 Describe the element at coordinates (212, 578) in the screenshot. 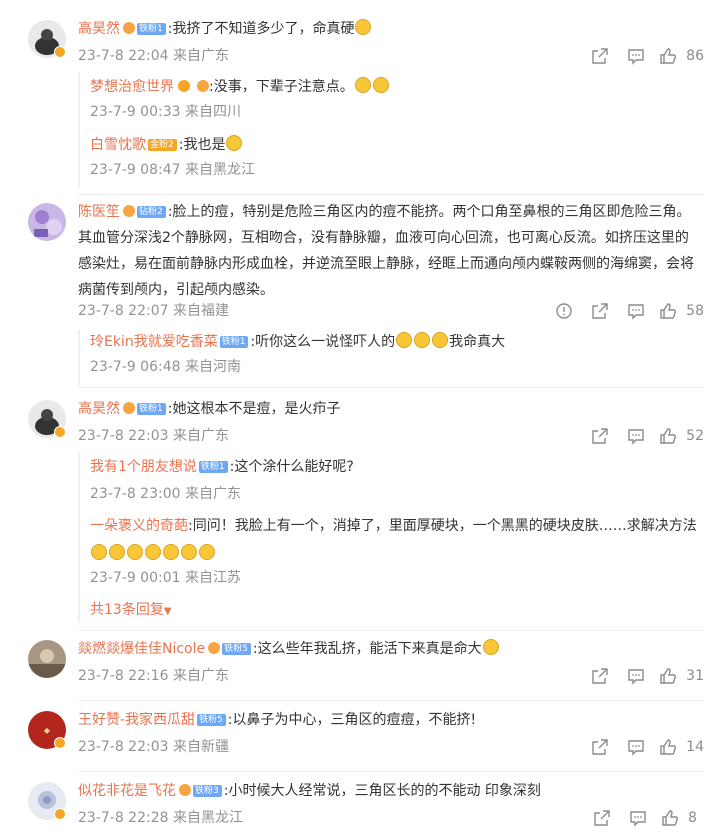

I see `location: 来自江苏` at that location.